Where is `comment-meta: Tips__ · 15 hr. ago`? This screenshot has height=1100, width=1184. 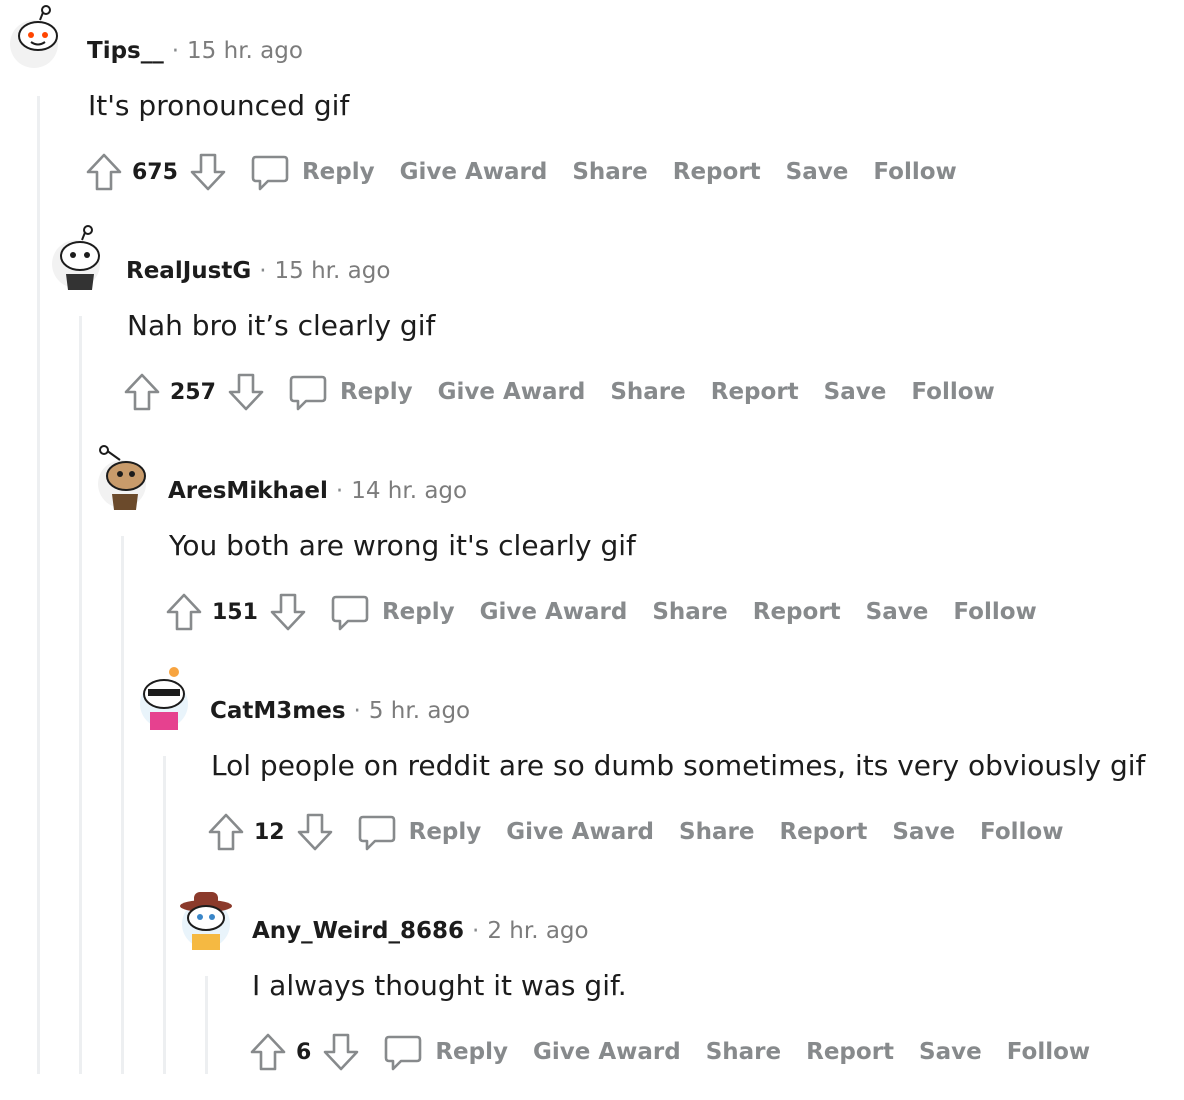
comment-meta: Tips__ · 15 hr. ago is located at coordinates (195, 51).